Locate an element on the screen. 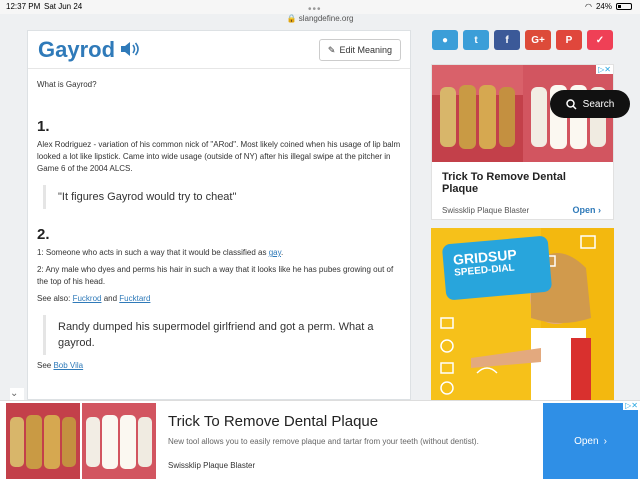 This screenshot has height=480, width=640. twitter-share-button: t is located at coordinates (476, 40).